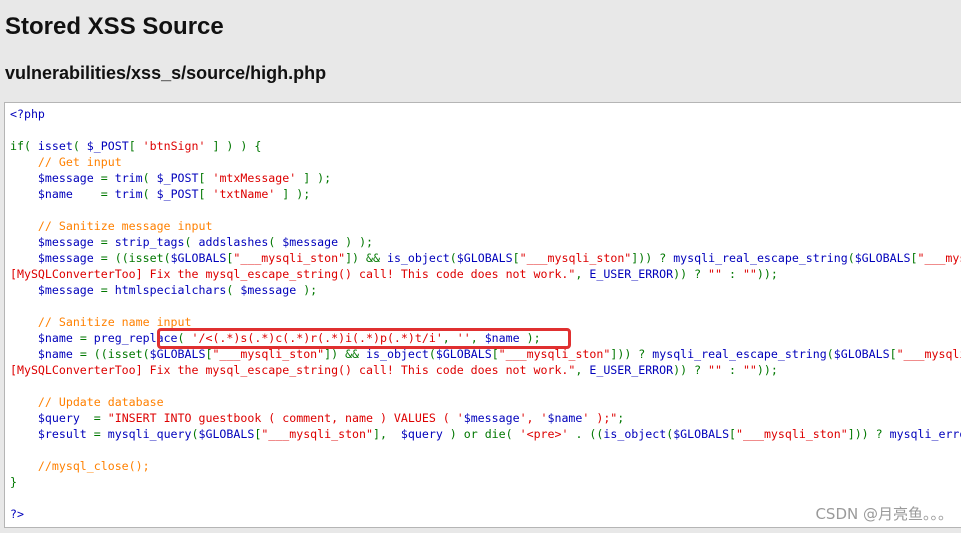  Describe the element at coordinates (114, 26) in the screenshot. I see `page-title: Stored XSS Source` at that location.